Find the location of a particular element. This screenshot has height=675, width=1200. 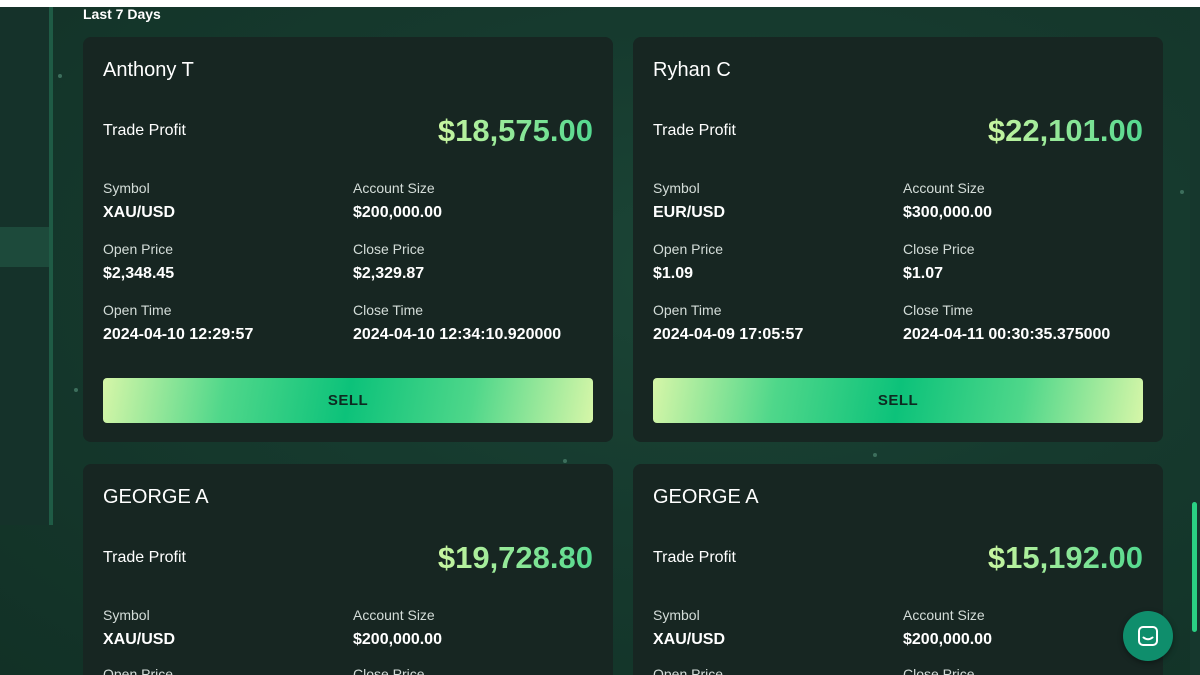

open-time-value: 2024-04-09 17:05:57 is located at coordinates (728, 334).